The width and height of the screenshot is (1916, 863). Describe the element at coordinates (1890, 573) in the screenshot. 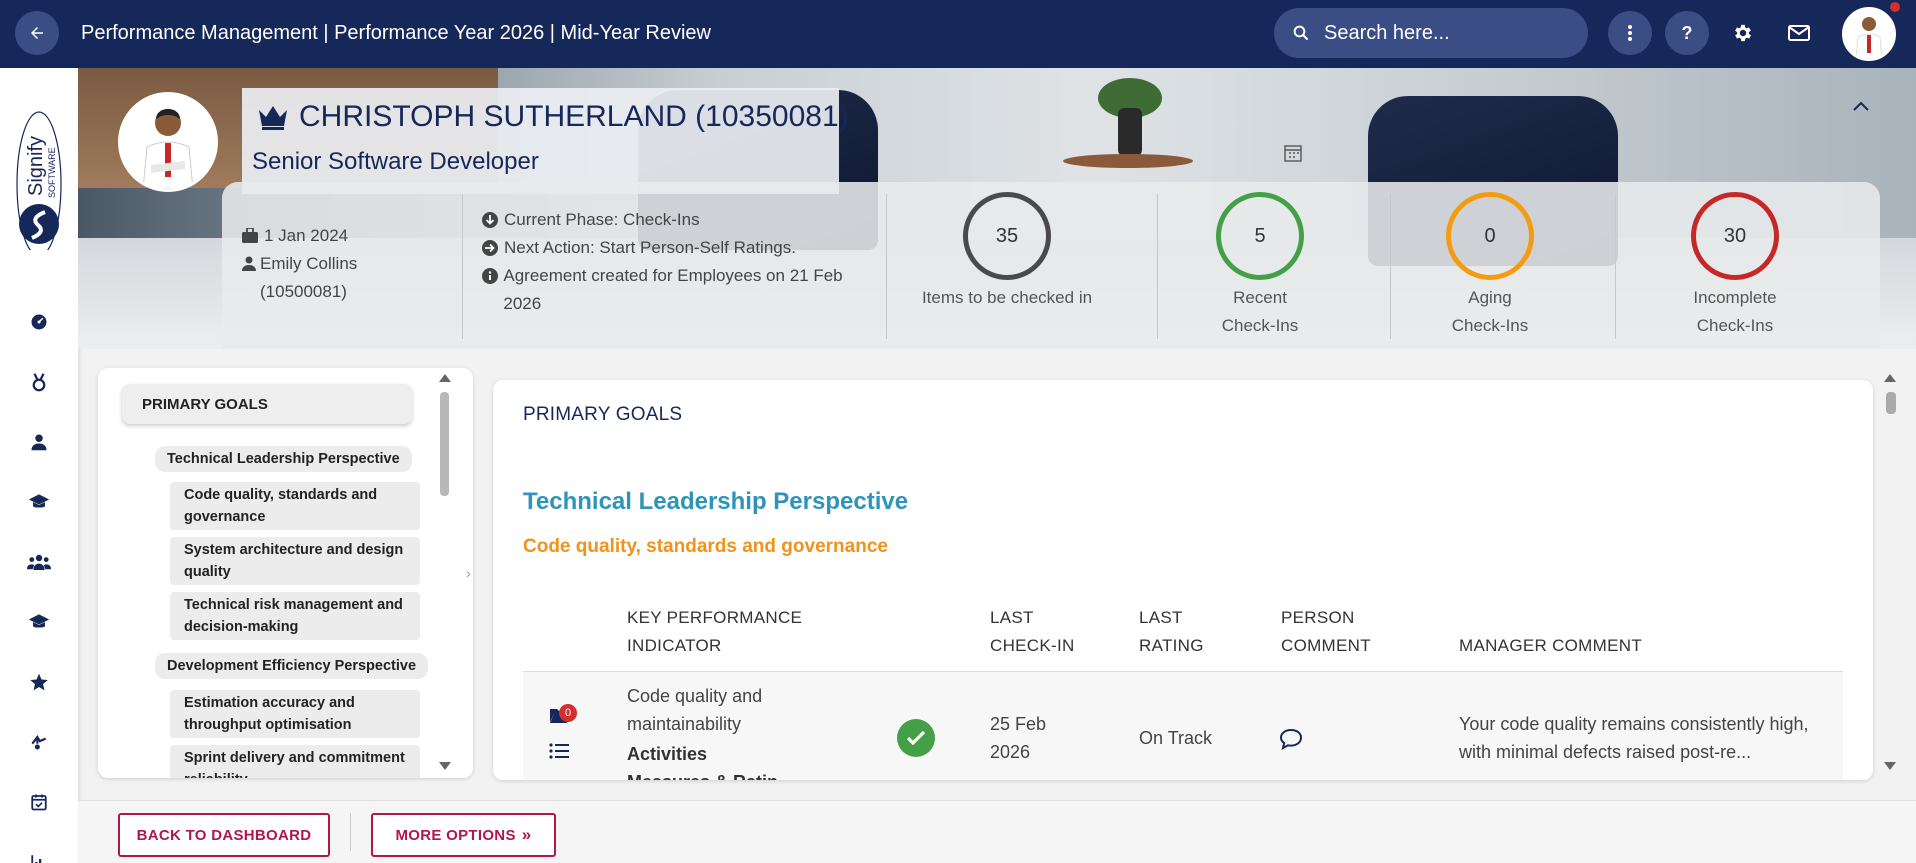

I see `main-scrollbar` at that location.